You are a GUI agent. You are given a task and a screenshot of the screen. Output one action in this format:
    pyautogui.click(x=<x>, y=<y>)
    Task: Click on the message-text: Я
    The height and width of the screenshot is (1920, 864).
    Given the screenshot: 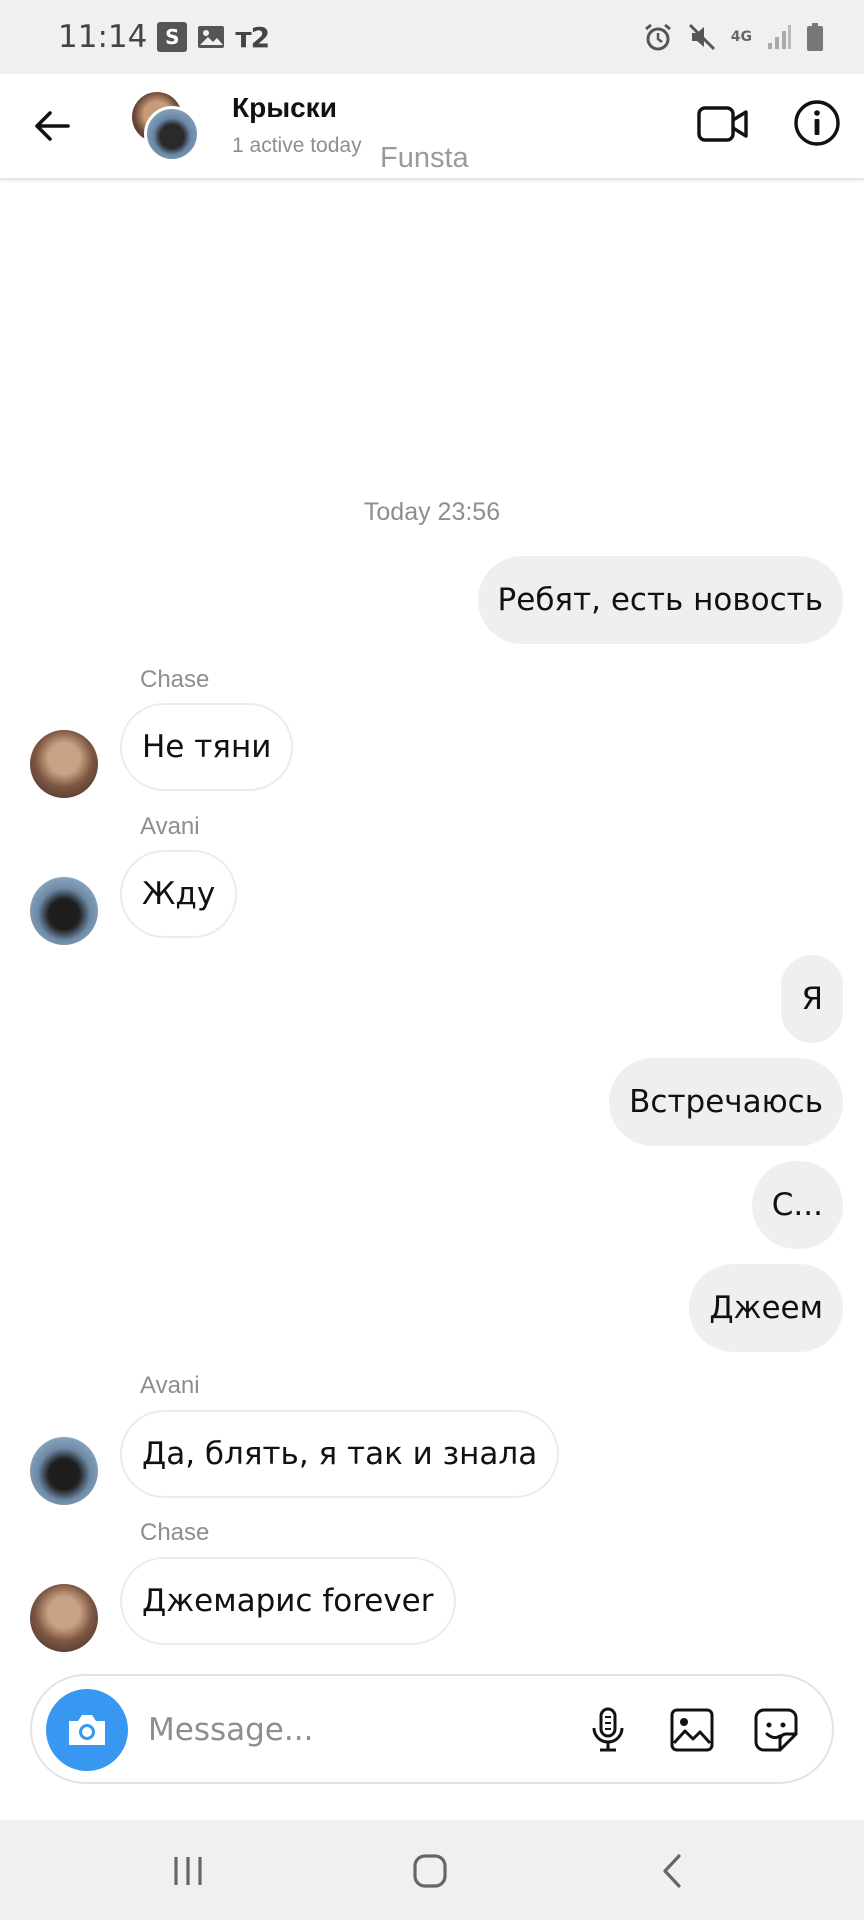 What is the action you would take?
    pyautogui.click(x=812, y=999)
    